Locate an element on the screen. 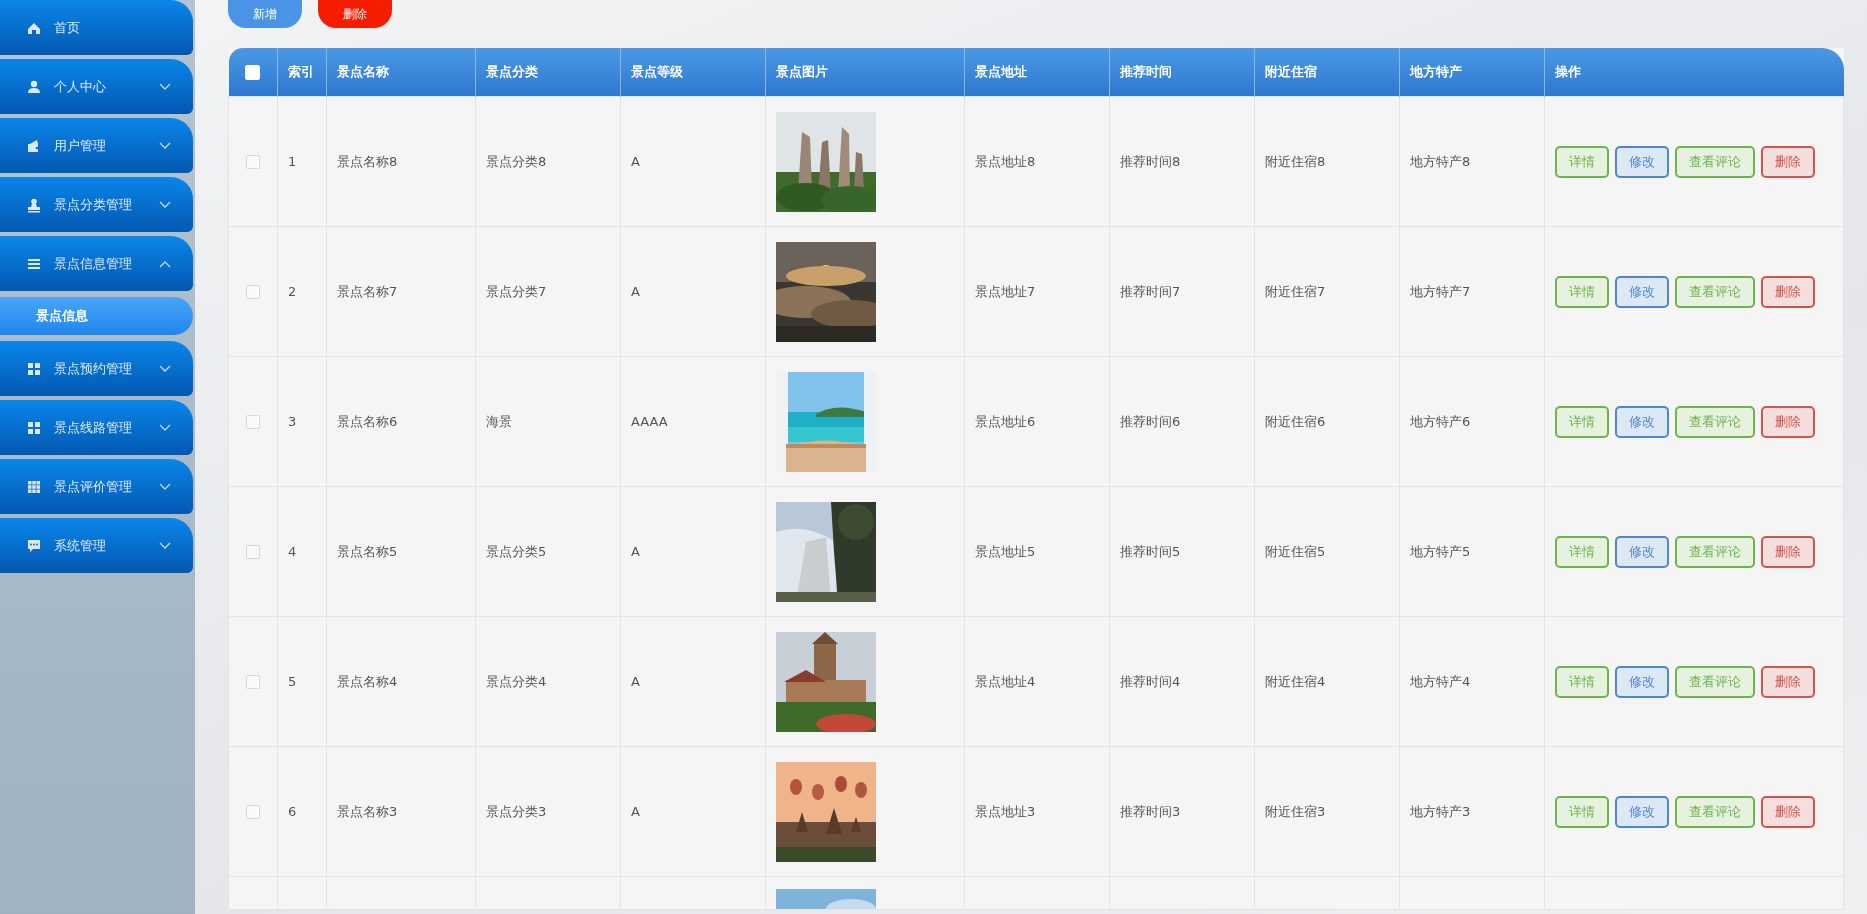  sidebar-subitem: 景点信息 is located at coordinates (96, 316).